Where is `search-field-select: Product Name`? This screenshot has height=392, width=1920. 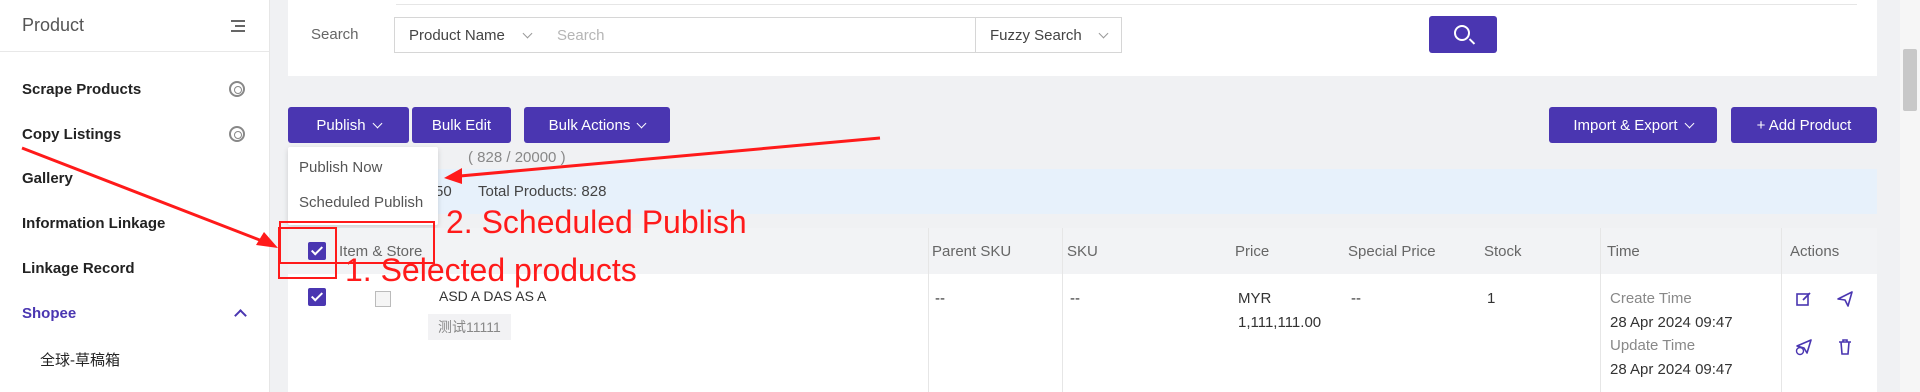 search-field-select: Product Name is located at coordinates (470, 35).